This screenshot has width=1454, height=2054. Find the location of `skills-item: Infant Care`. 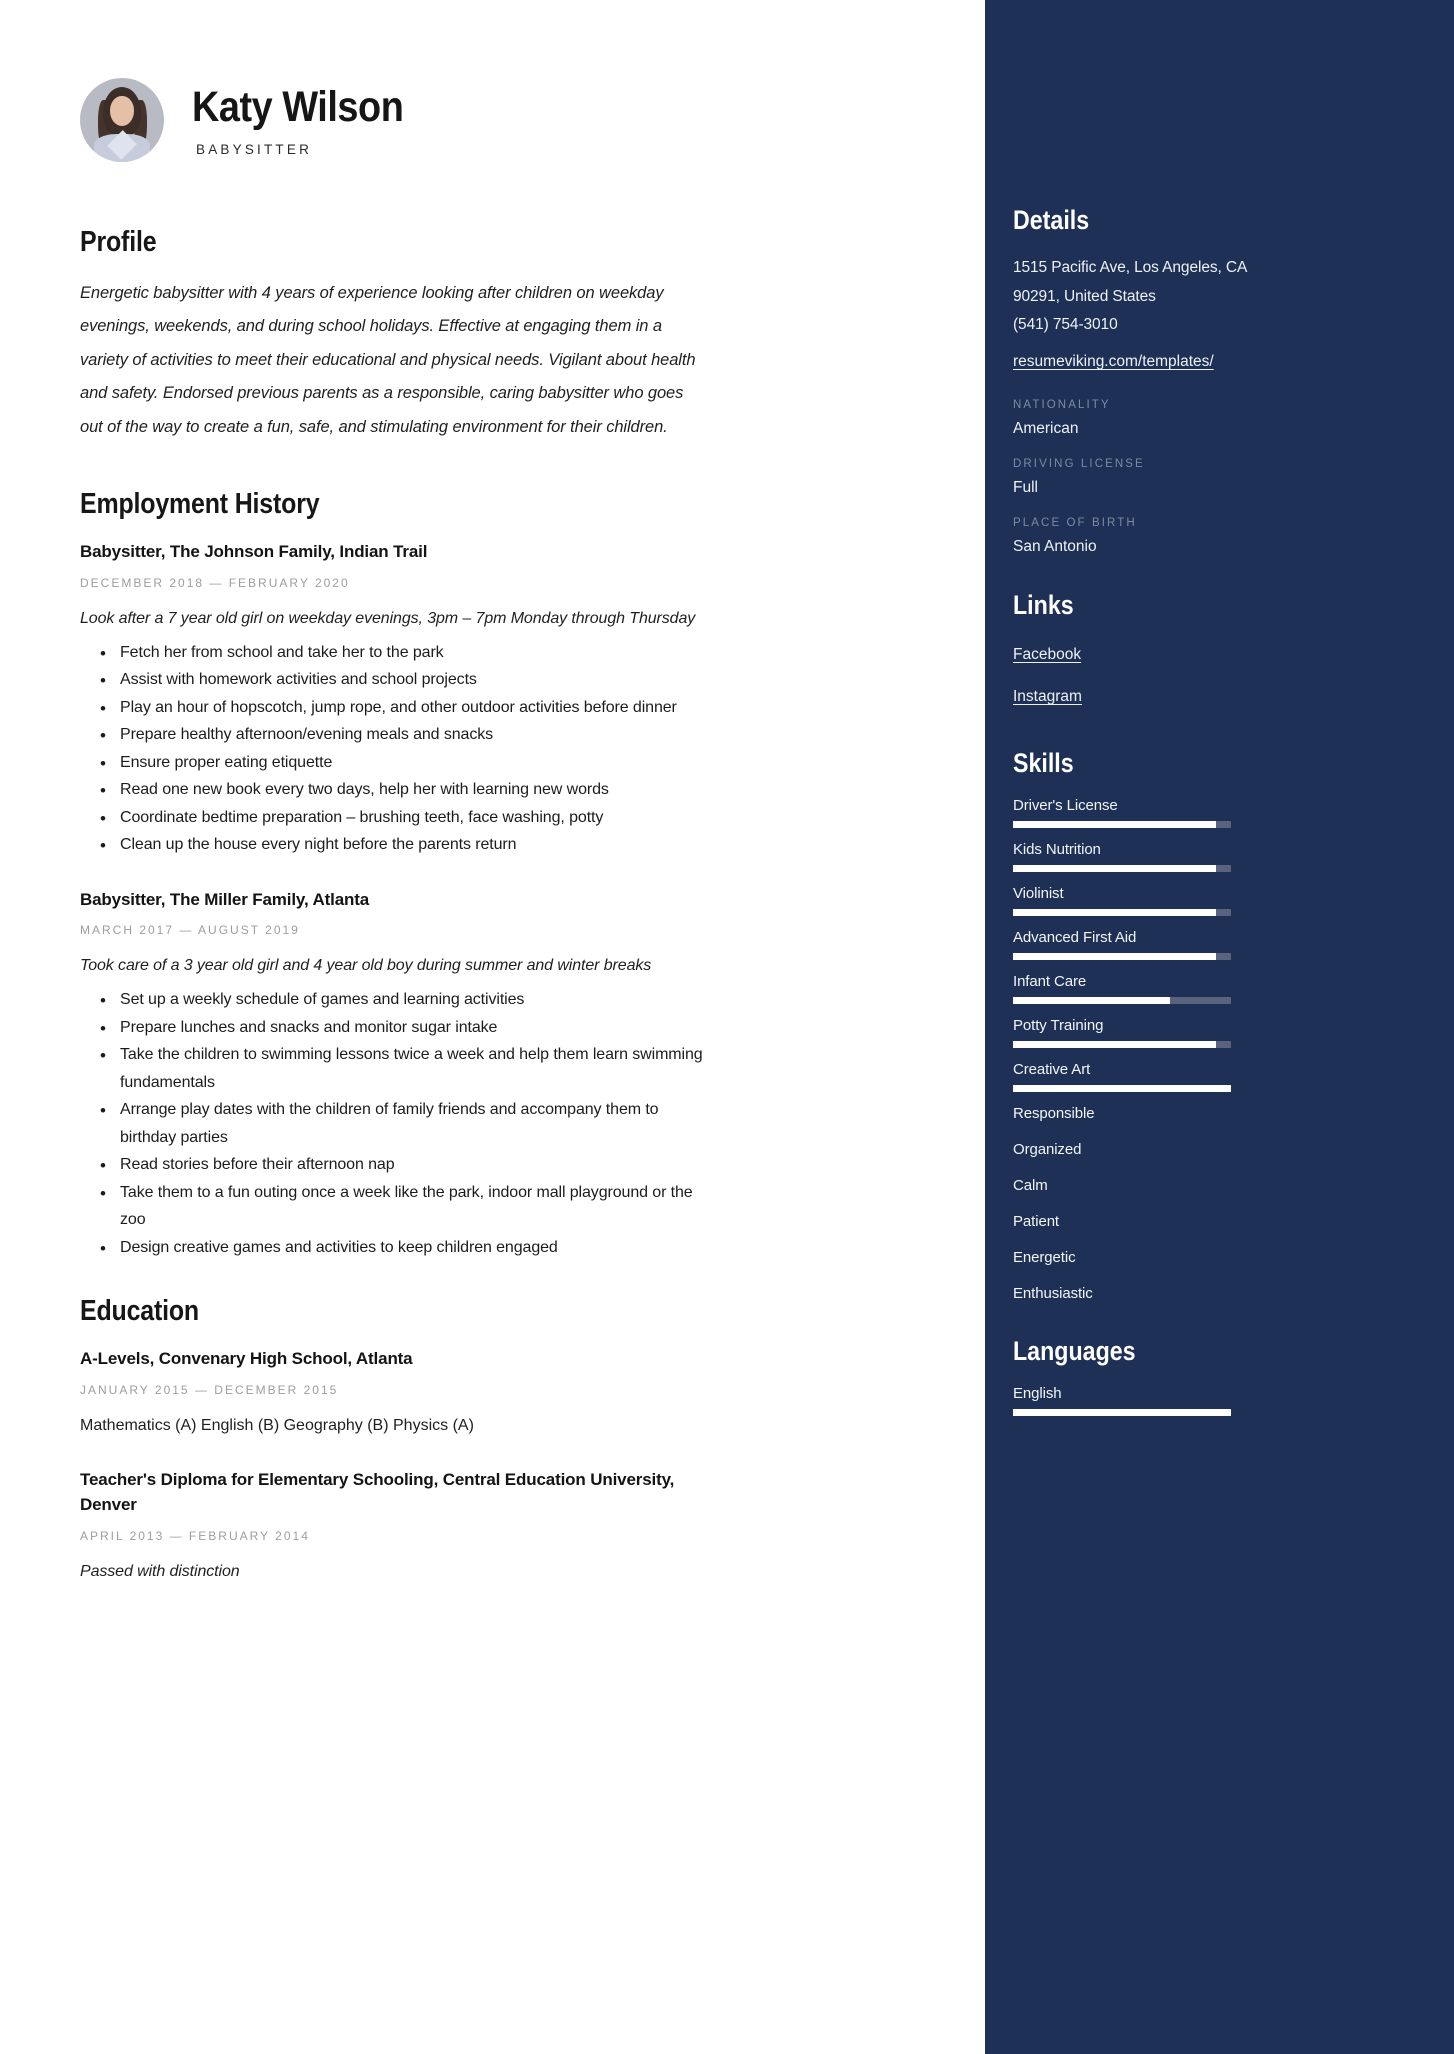

skills-item: Infant Care is located at coordinates (1202, 988).